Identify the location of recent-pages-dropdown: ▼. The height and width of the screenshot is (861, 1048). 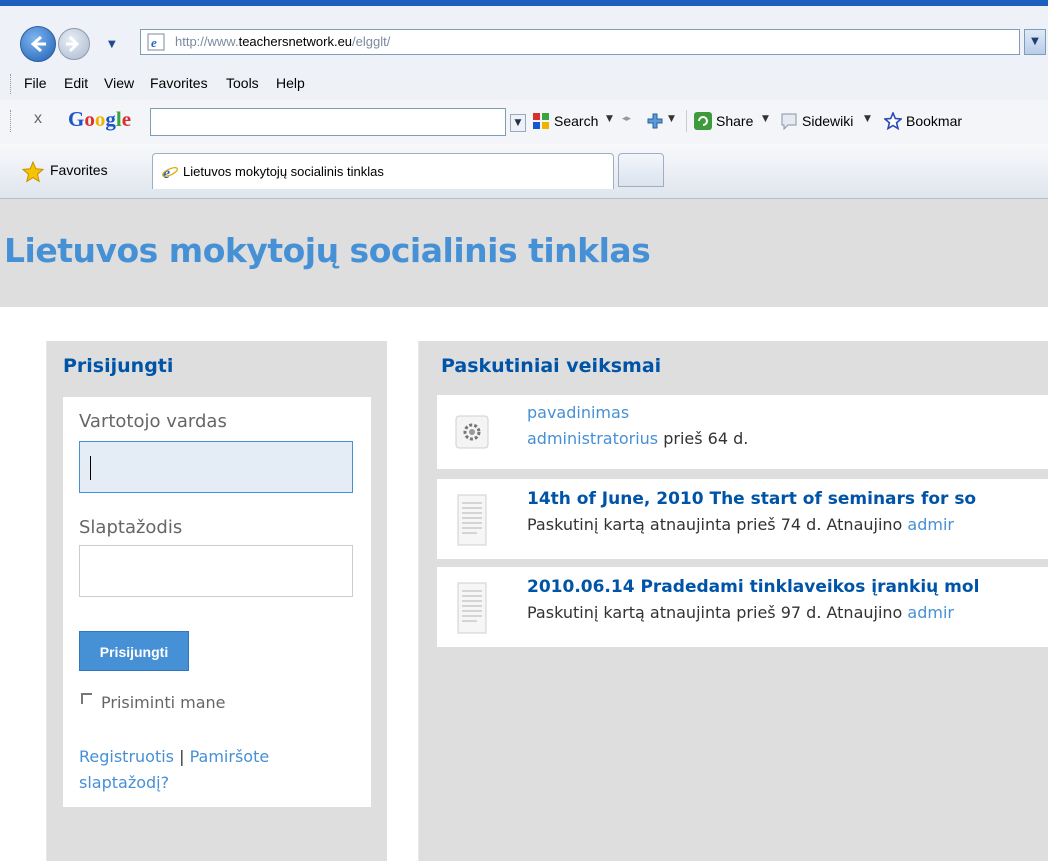
(112, 44).